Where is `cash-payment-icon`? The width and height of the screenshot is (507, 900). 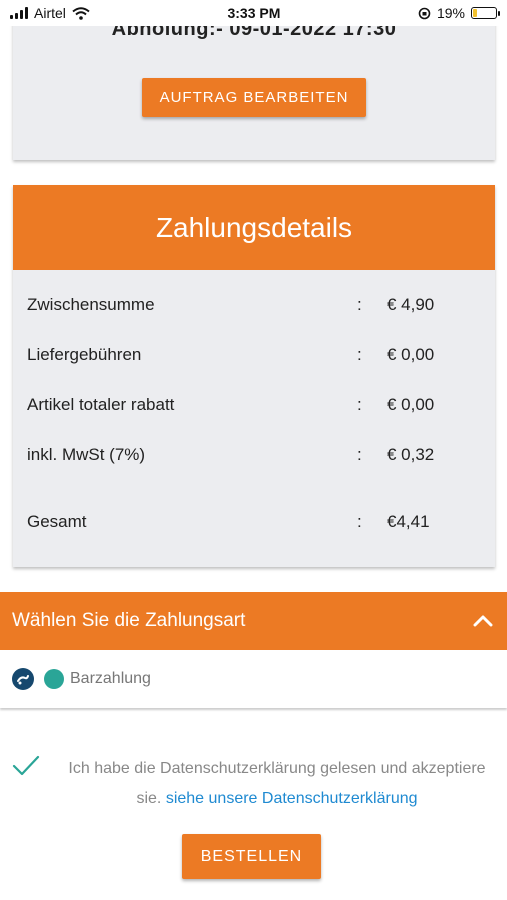
cash-payment-icon is located at coordinates (23, 679).